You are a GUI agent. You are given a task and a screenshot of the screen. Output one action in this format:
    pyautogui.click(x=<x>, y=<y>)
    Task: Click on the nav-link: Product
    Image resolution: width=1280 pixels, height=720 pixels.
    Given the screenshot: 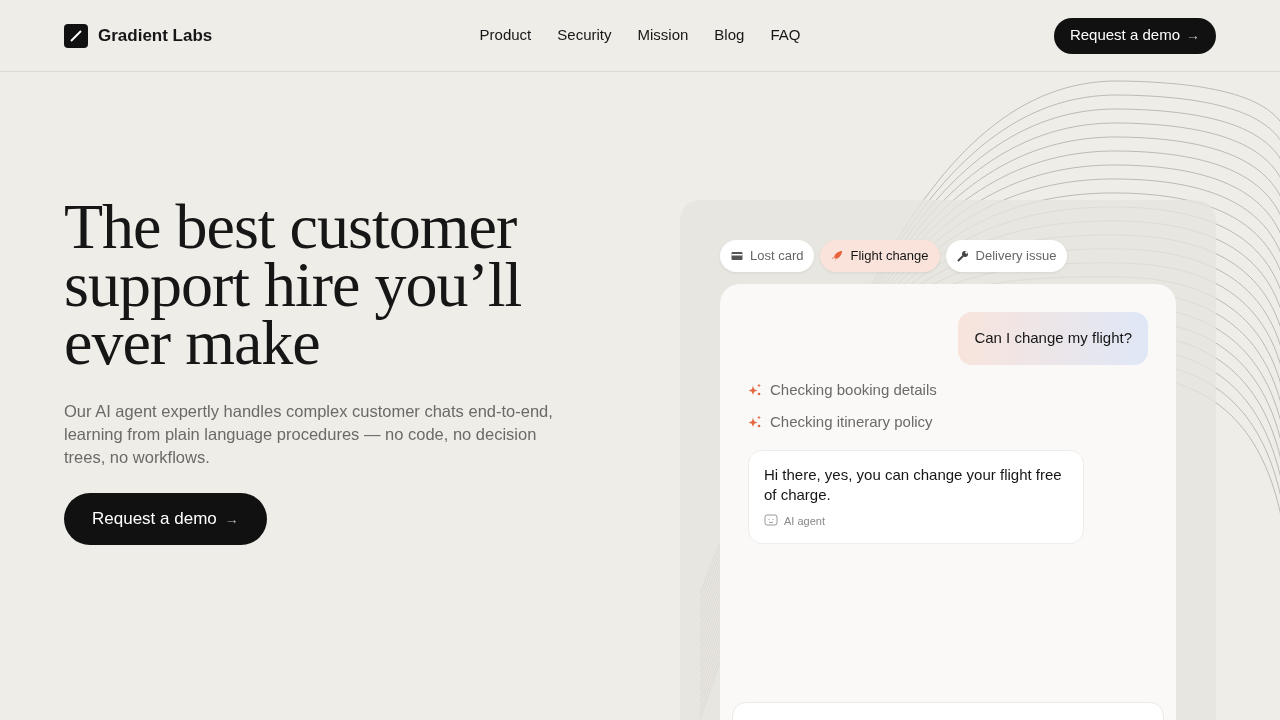 What is the action you would take?
    pyautogui.click(x=505, y=35)
    